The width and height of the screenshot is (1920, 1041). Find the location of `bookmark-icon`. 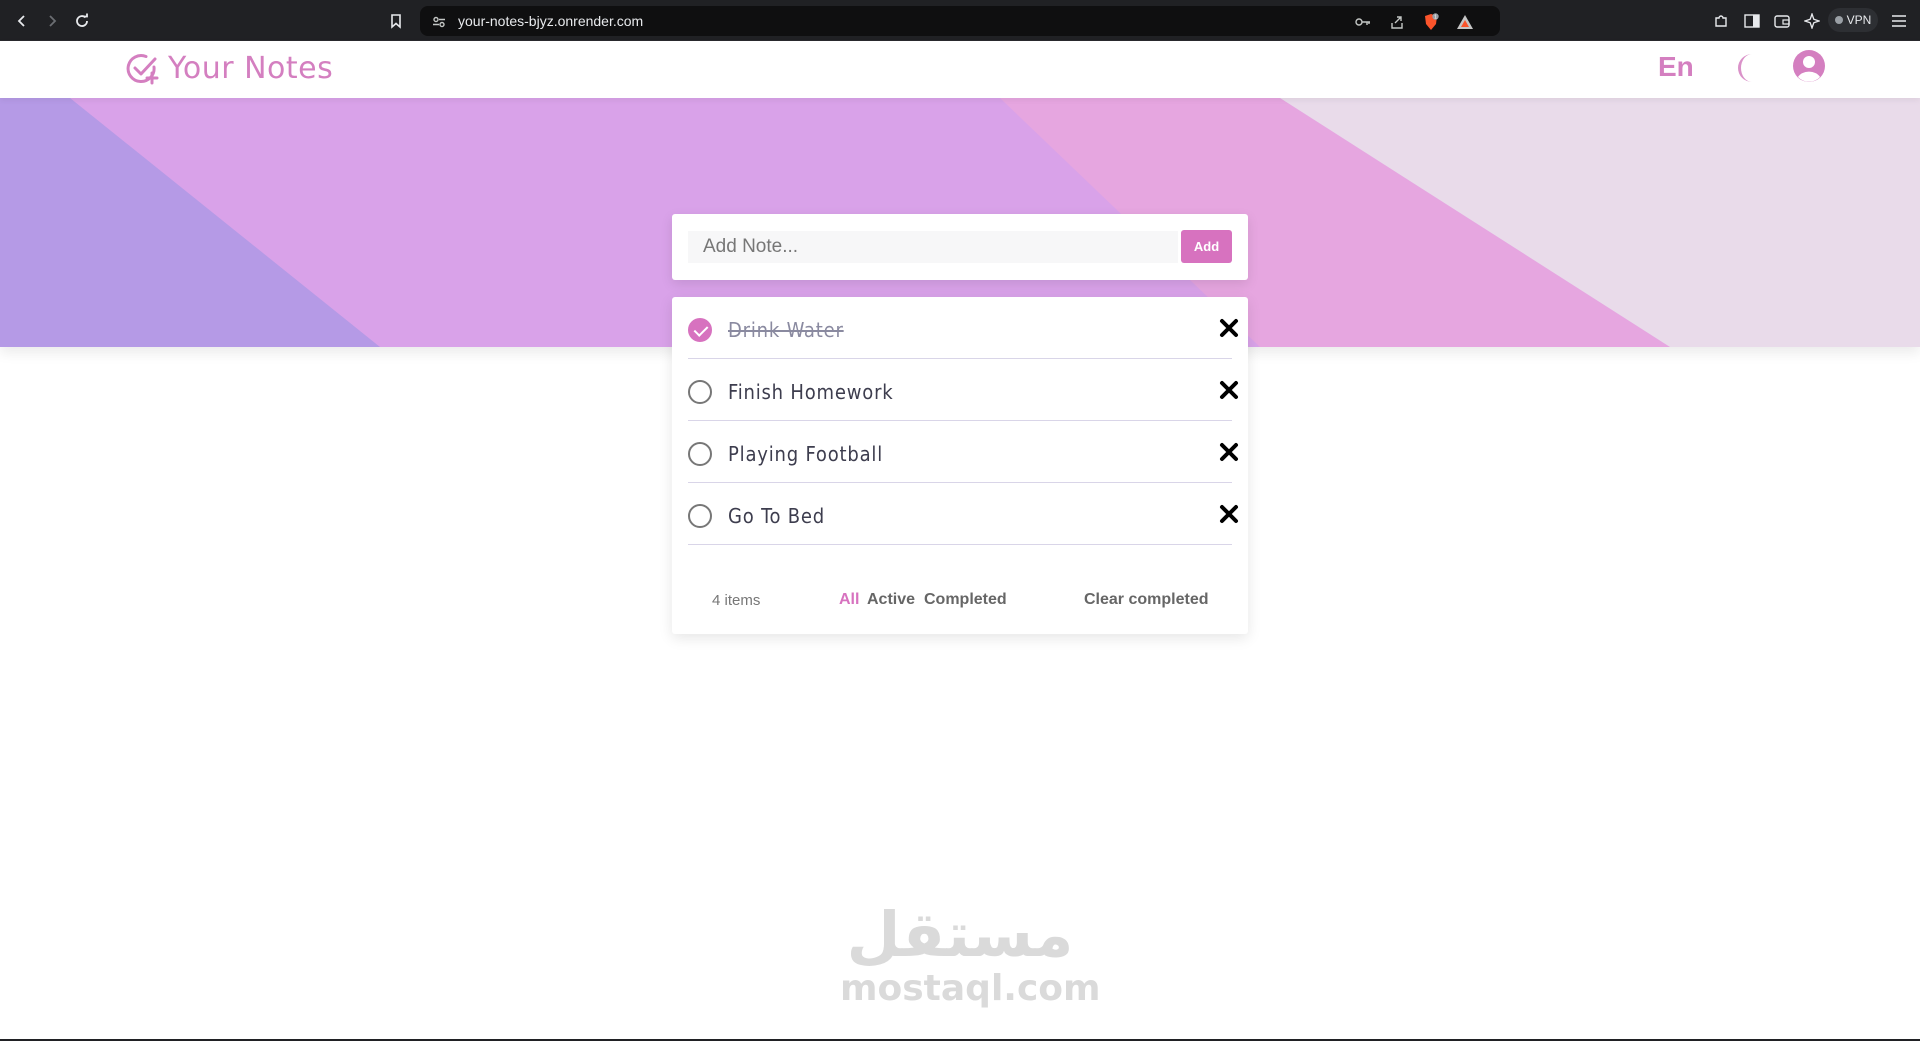

bookmark-icon is located at coordinates (396, 21).